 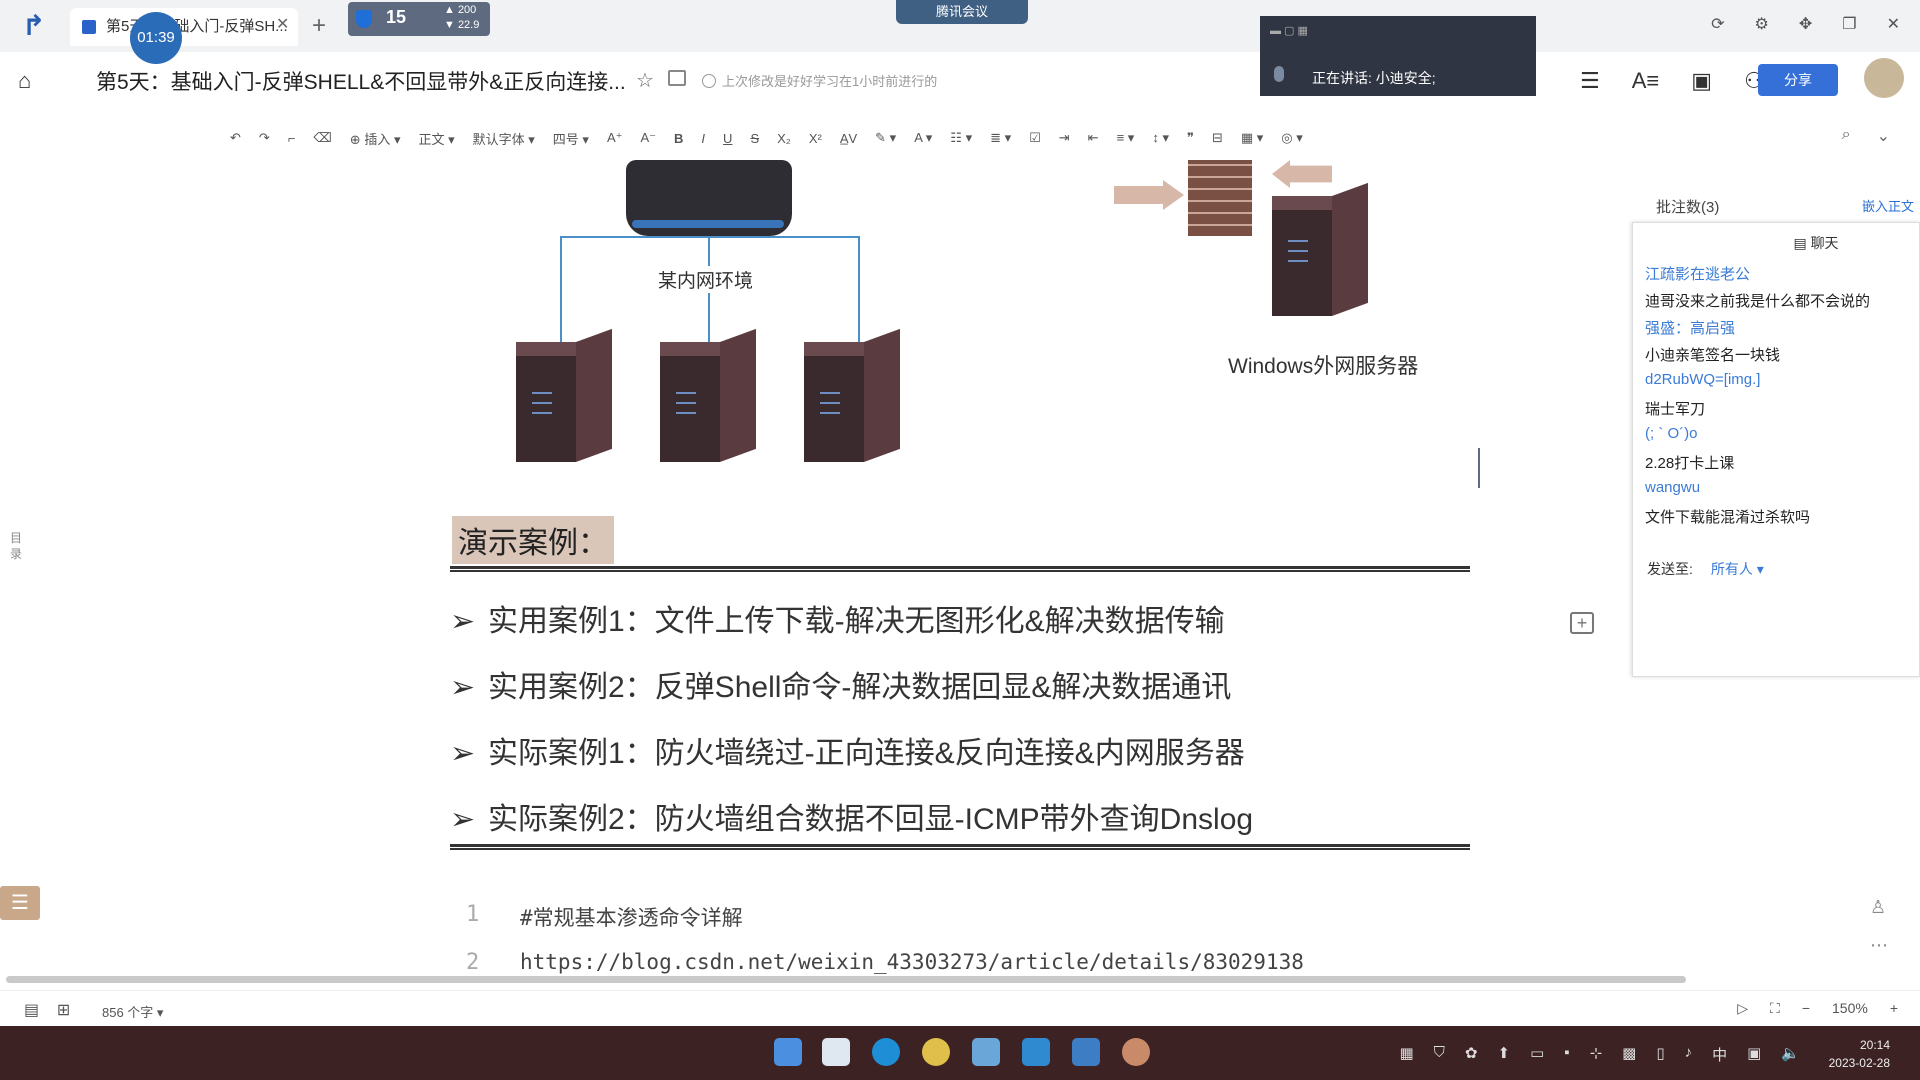 What do you see at coordinates (1884, 78) in the screenshot?
I see `avatar` at bounding box center [1884, 78].